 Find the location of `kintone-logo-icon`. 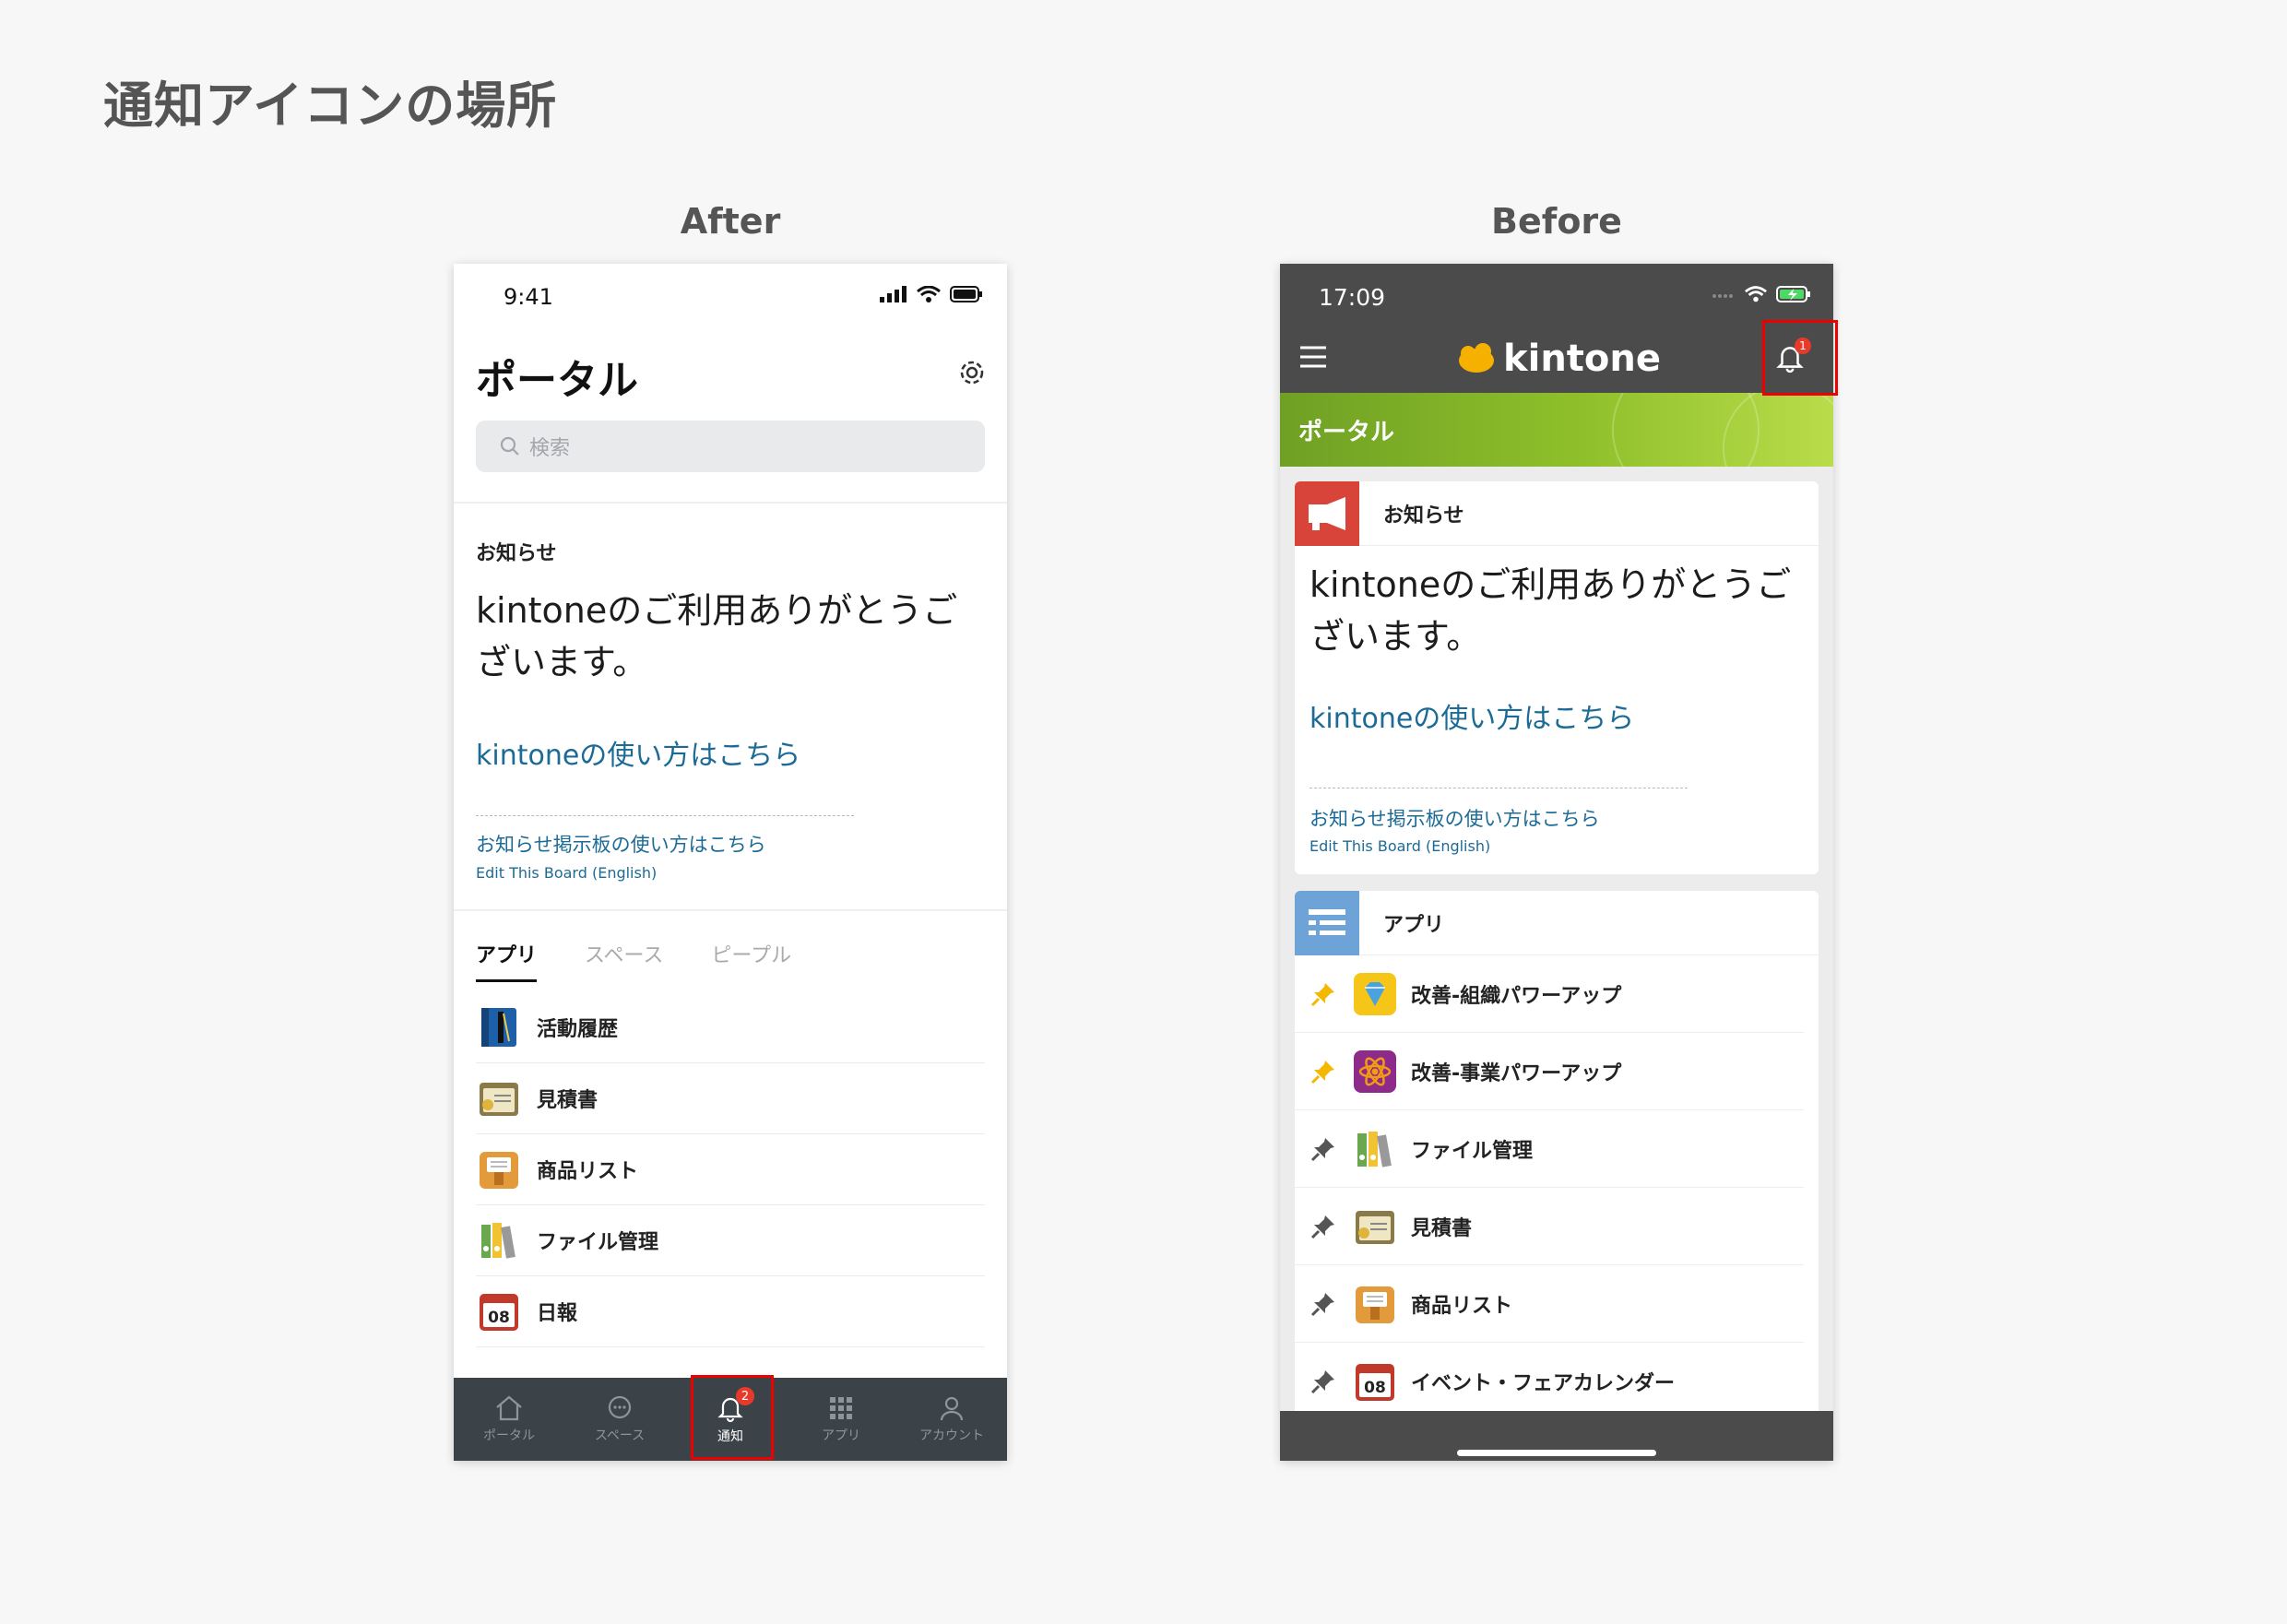

kintone-logo-icon is located at coordinates (1476, 358).